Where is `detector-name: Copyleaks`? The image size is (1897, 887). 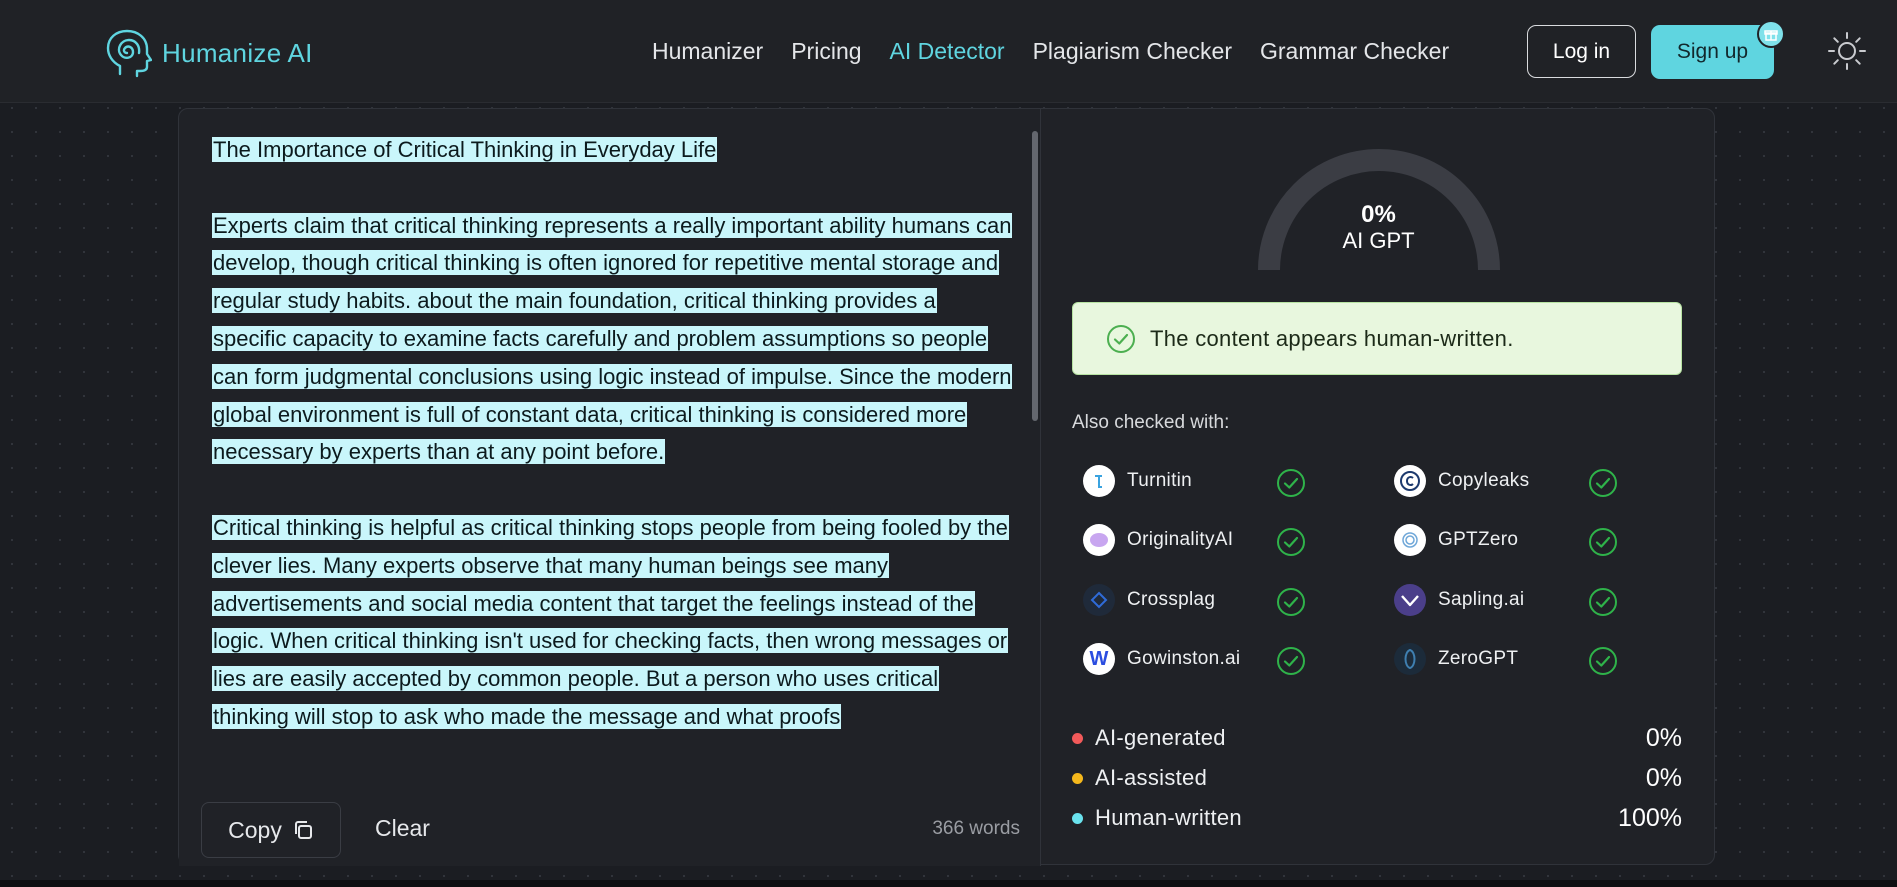 detector-name: Copyleaks is located at coordinates (1484, 480).